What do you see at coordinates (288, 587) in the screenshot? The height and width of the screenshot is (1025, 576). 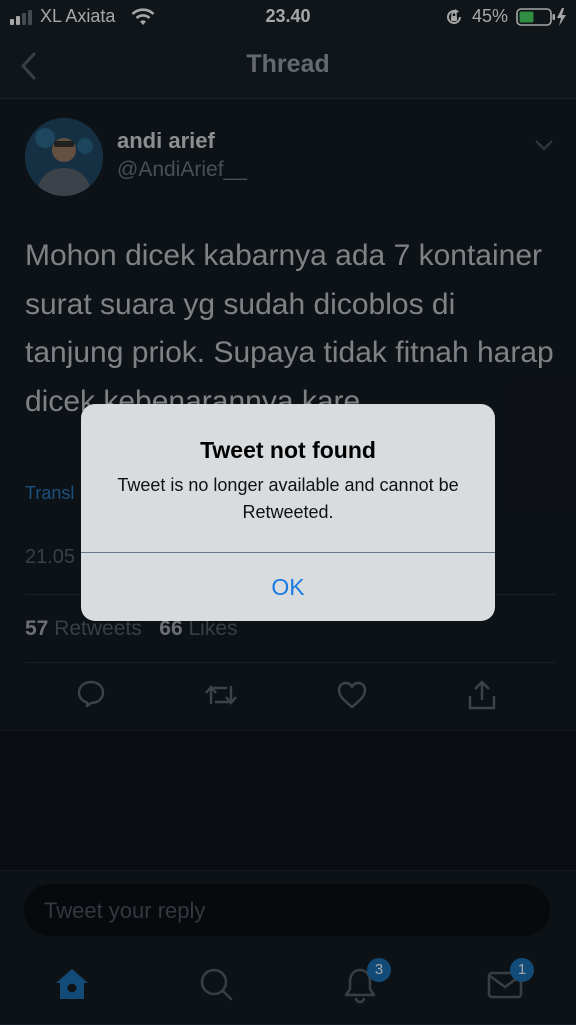 I see `ok-button: OK` at bounding box center [288, 587].